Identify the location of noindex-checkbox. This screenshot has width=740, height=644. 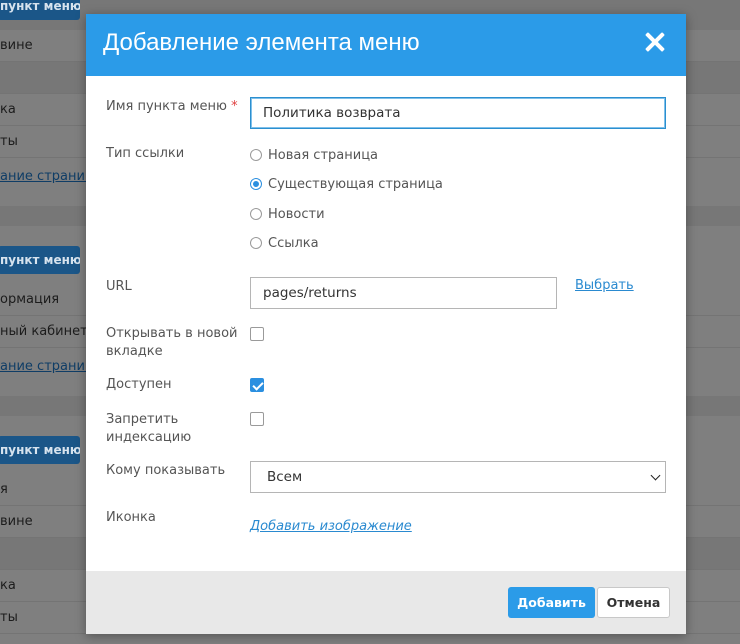
(257, 419).